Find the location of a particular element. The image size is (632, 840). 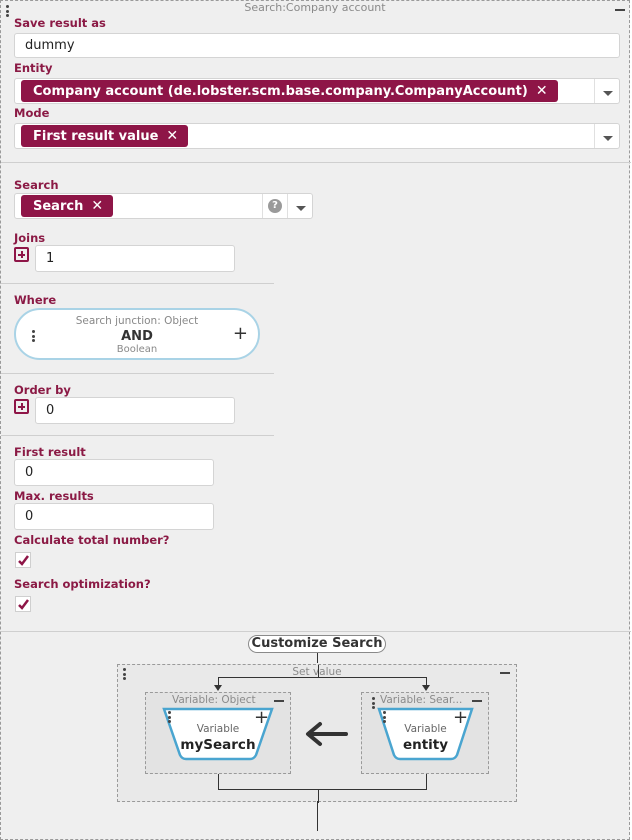

variable-shape: + Variable mySearch is located at coordinates (218, 734).